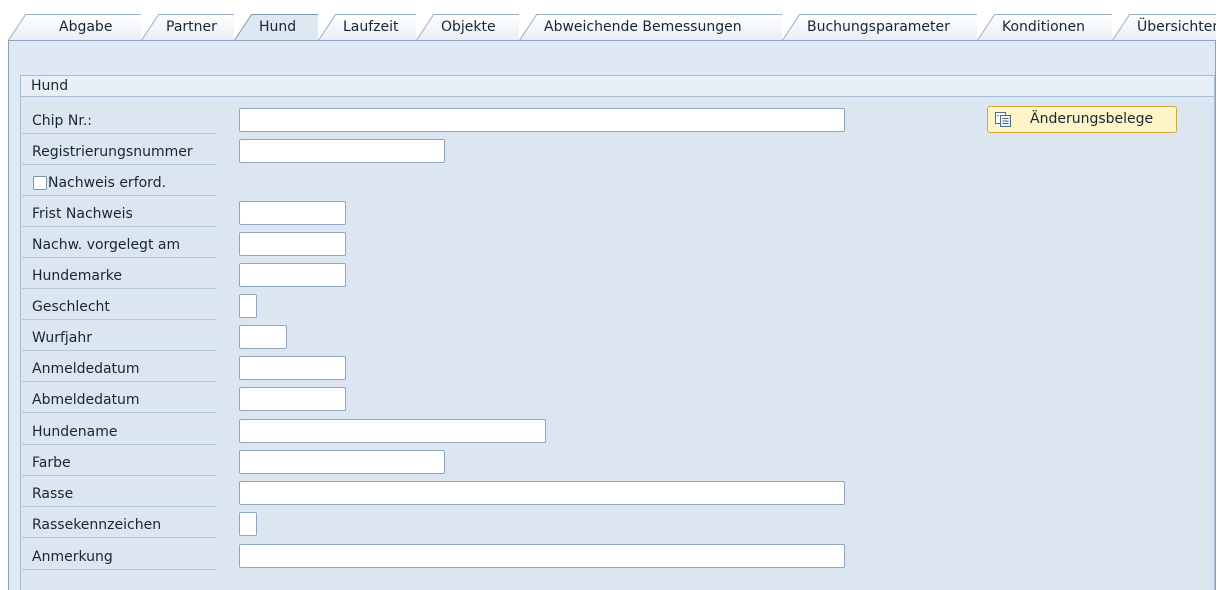 Image resolution: width=1224 pixels, height=590 pixels. Describe the element at coordinates (107, 183) in the screenshot. I see `nachweis-erford-label: Nachweis erford.` at that location.